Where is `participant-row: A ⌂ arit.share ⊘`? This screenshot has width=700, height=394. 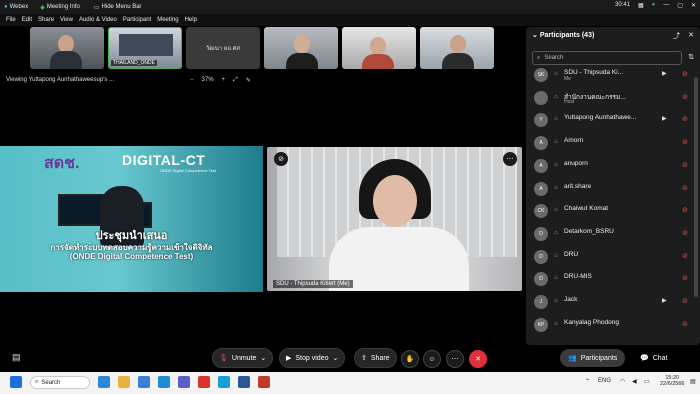 participant-row: A ⌂ arit.share ⊘ is located at coordinates (614, 190).